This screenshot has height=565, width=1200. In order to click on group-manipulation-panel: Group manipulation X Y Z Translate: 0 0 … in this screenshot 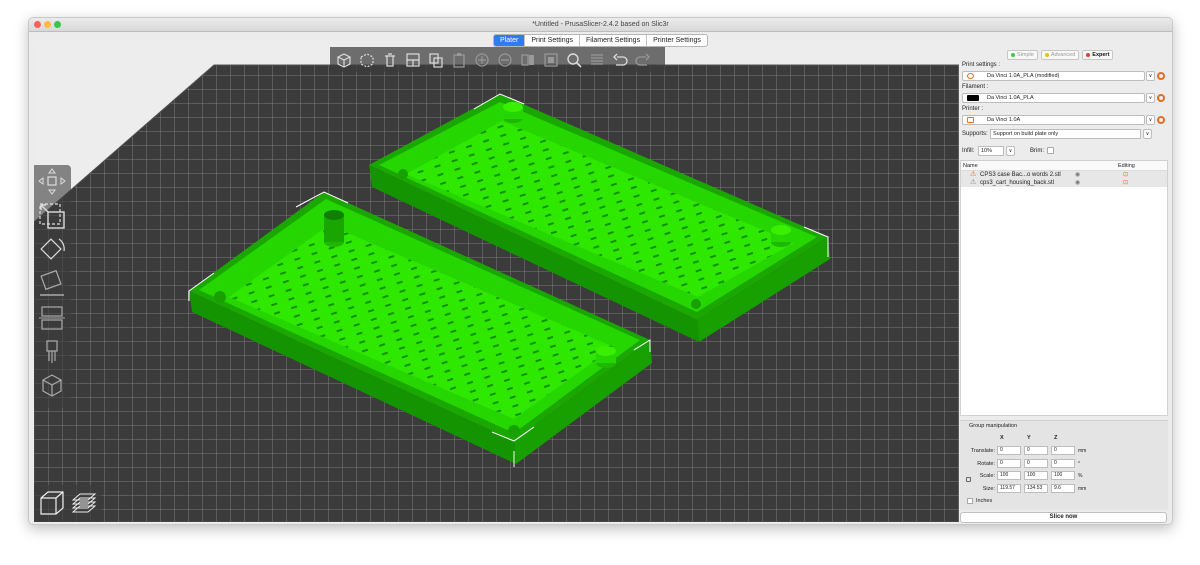, I will do `click(1064, 465)`.